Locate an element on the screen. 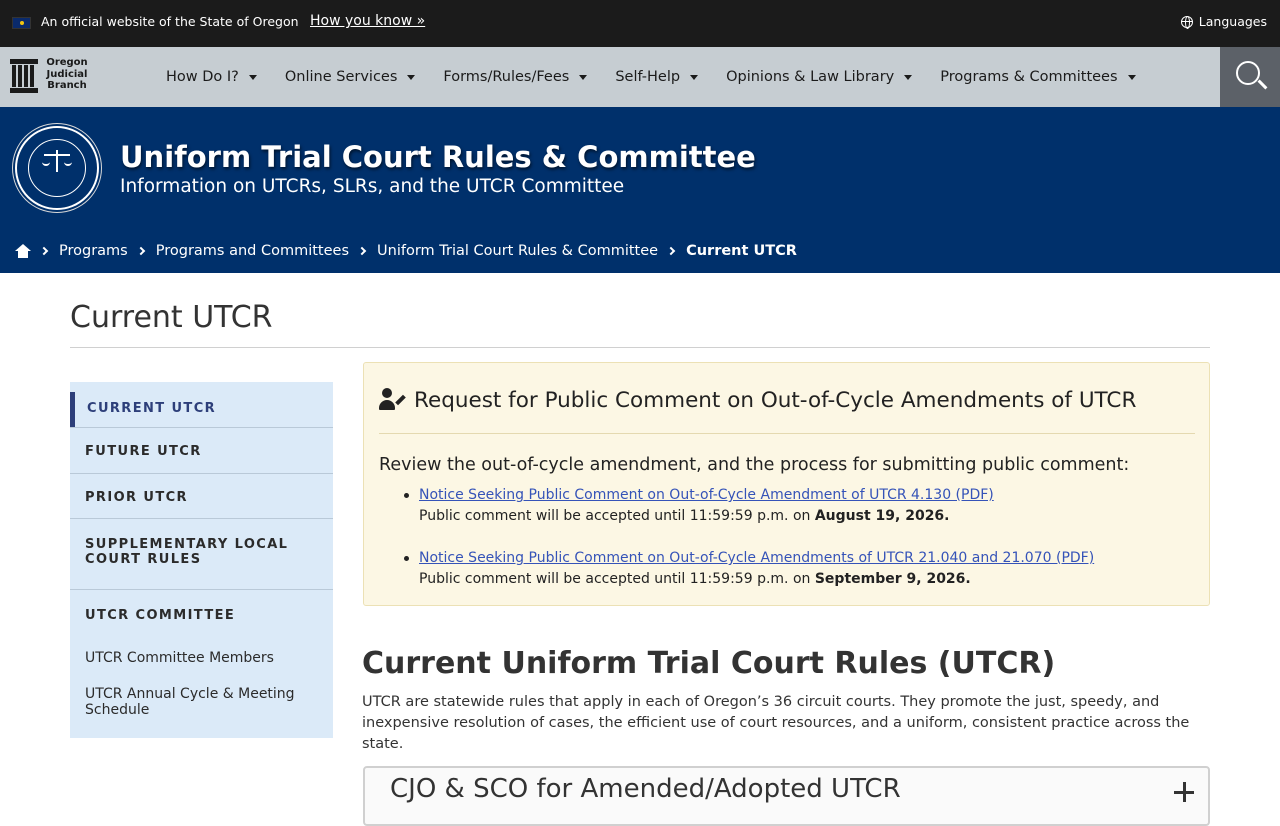  nav-how-do-i: How Do I? is located at coordinates (211, 77).